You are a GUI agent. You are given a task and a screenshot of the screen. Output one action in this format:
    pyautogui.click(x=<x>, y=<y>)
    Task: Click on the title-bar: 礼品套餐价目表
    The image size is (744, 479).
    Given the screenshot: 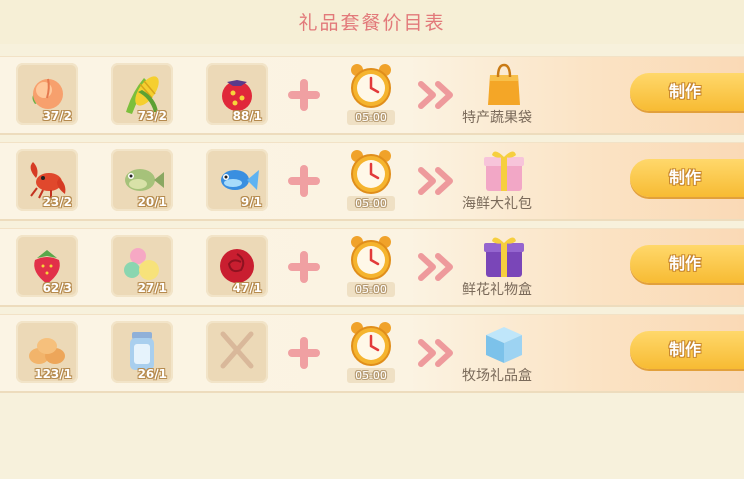 What is the action you would take?
    pyautogui.click(x=372, y=22)
    